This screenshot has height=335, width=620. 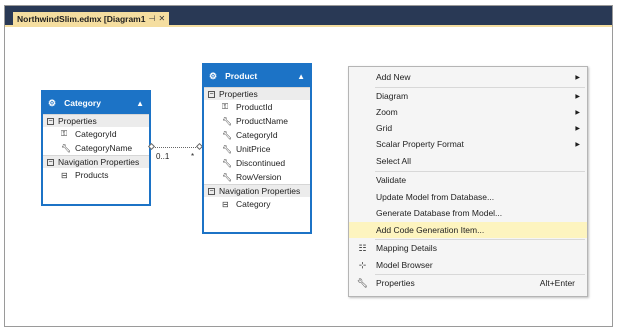 I want to click on property-row: ⚿ ProductId, so click(x=257, y=107).